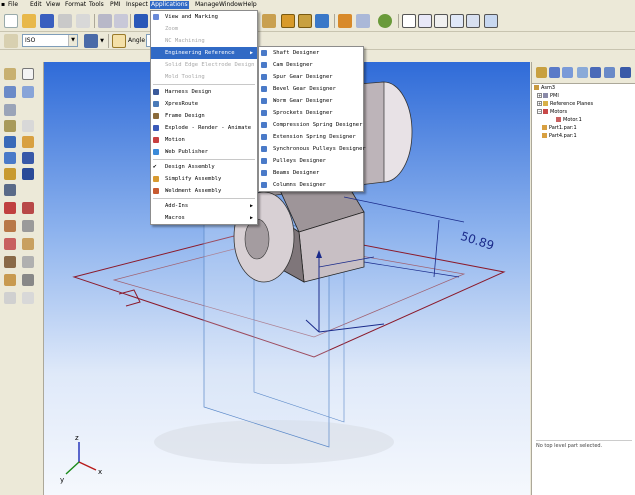 The image size is (635, 495). I want to click on angle-tool-icon, so click(28, 158).